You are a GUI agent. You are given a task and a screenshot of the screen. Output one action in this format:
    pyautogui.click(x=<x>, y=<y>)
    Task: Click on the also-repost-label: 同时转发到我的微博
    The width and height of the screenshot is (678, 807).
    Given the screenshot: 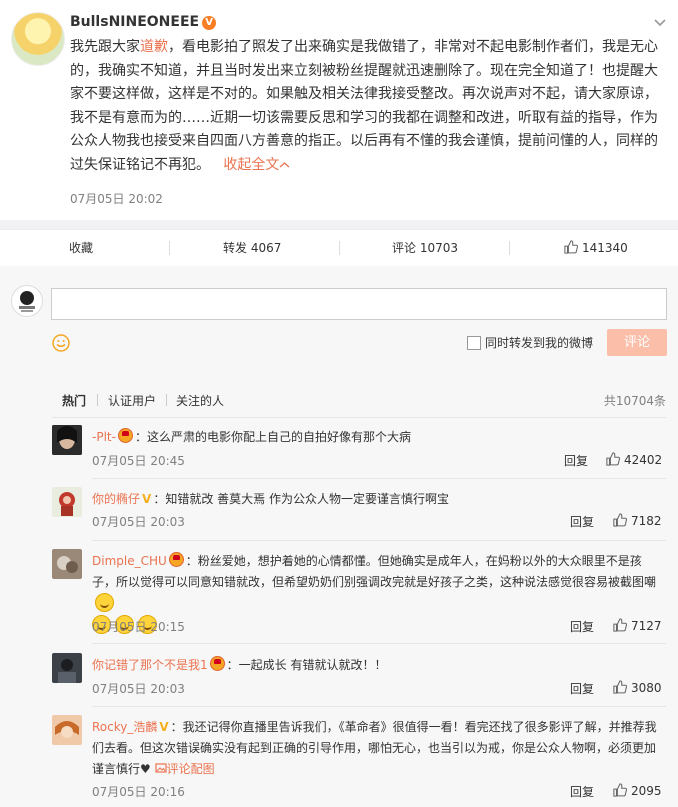 What is the action you would take?
    pyautogui.click(x=539, y=342)
    